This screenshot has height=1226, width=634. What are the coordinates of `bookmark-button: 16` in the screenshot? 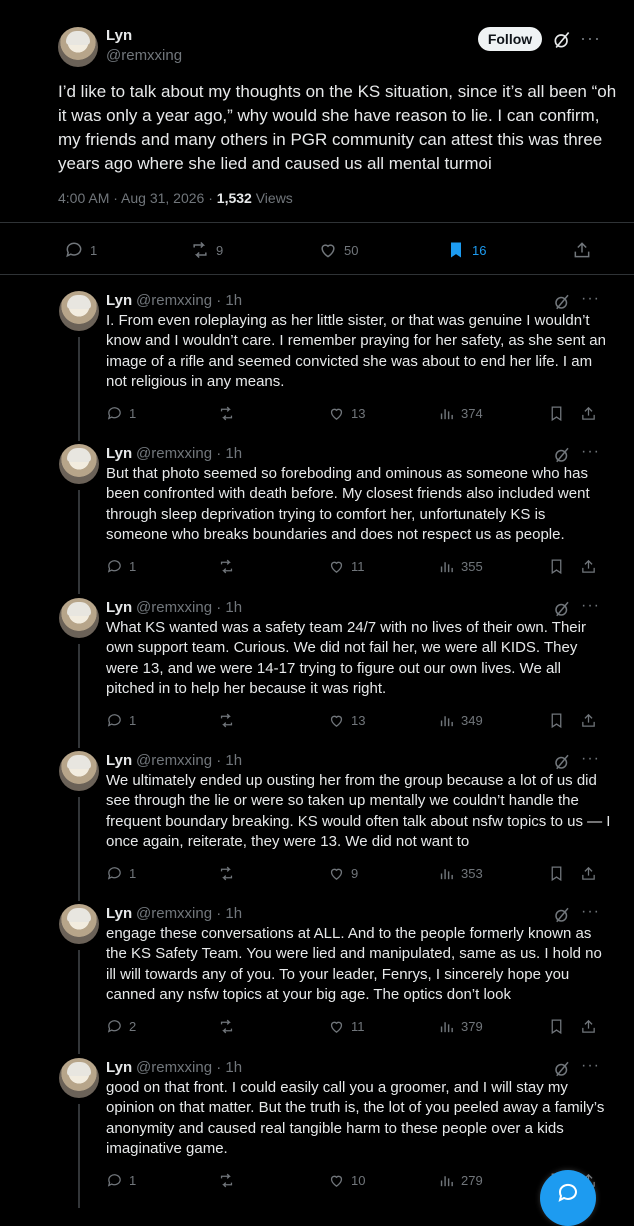 It's located at (466, 250).